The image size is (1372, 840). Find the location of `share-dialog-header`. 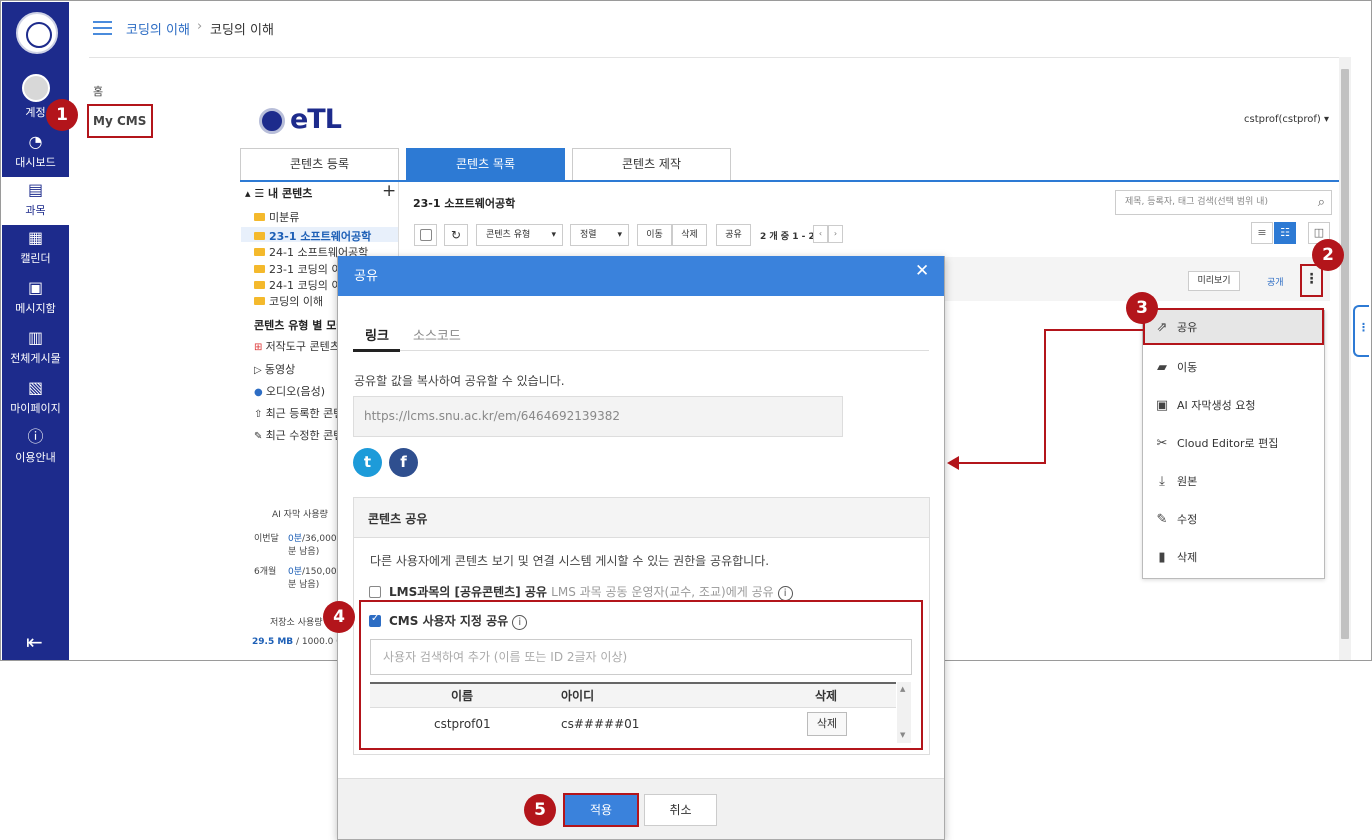

share-dialog-header is located at coordinates (641, 276).